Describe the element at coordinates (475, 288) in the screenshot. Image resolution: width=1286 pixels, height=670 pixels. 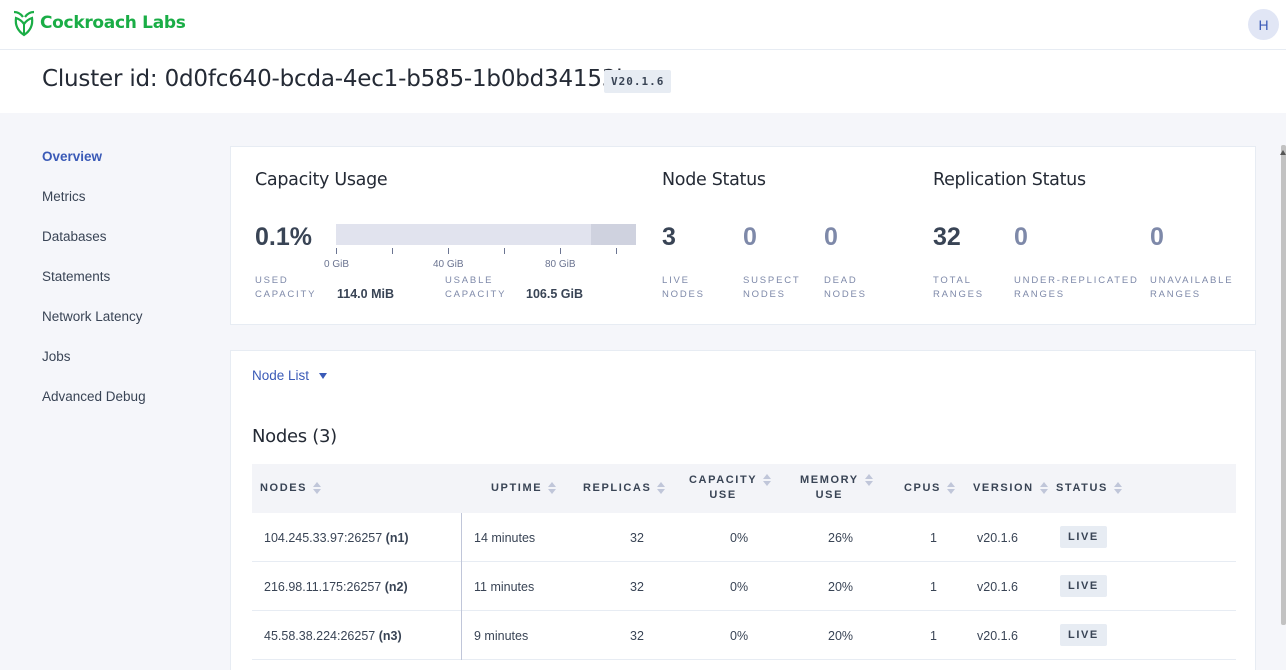
I see `usable-capacity-label: USABLE CAPACITY` at that location.